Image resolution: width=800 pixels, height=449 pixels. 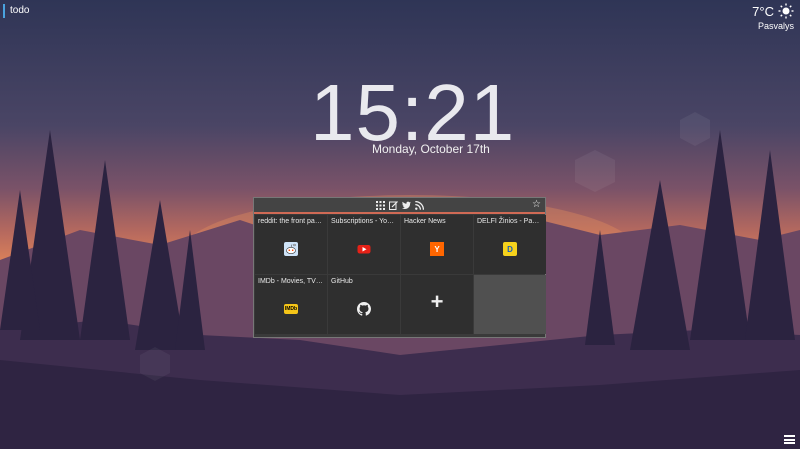 I want to click on github-icon, so click(x=364, y=309).